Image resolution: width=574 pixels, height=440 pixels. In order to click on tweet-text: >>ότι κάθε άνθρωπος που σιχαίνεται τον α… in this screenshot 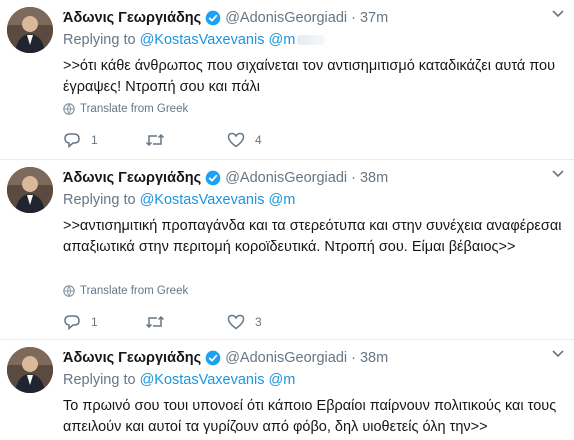, I will do `click(309, 76)`.